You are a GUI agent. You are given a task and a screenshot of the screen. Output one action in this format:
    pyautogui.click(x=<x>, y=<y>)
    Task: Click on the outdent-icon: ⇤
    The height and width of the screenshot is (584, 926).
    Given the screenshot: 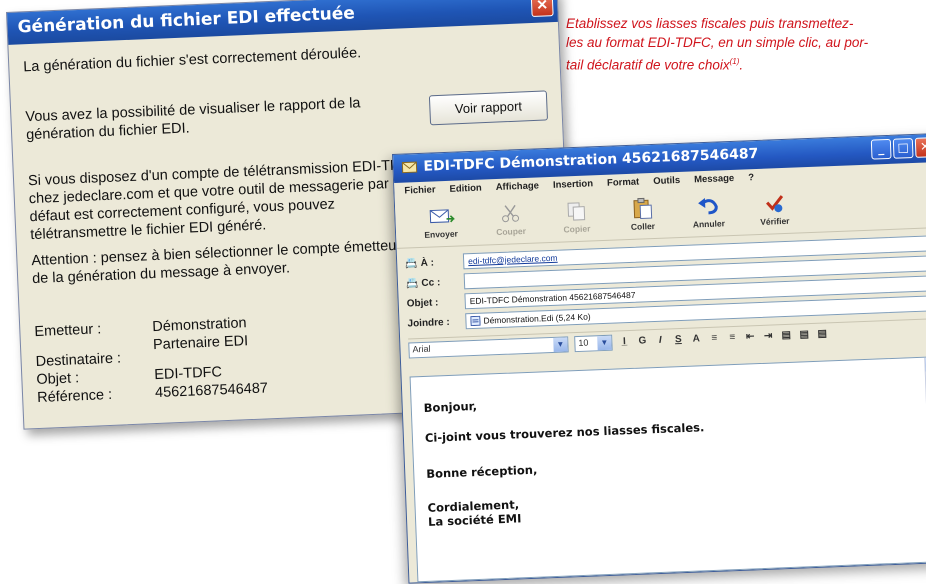 What is the action you would take?
    pyautogui.click(x=750, y=336)
    